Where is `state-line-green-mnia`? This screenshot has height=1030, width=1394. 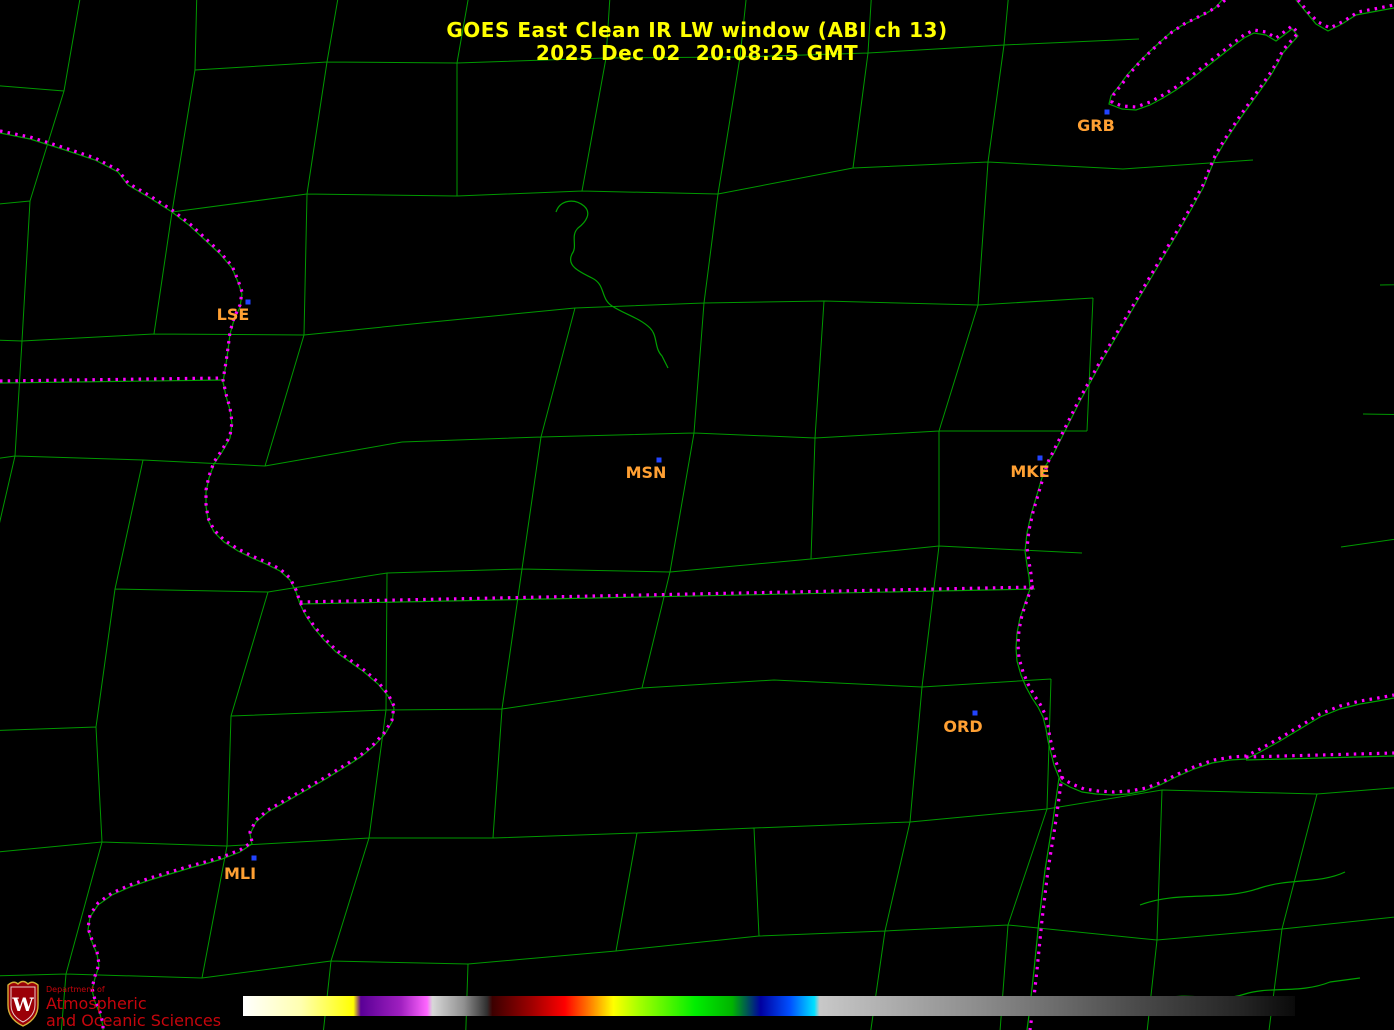
state-line-green-mnia is located at coordinates (112, 381).